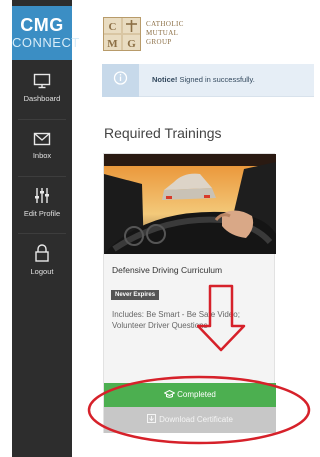 The width and height of the screenshot is (320, 457). Describe the element at coordinates (152, 418) in the screenshot. I see `download-icon` at that location.